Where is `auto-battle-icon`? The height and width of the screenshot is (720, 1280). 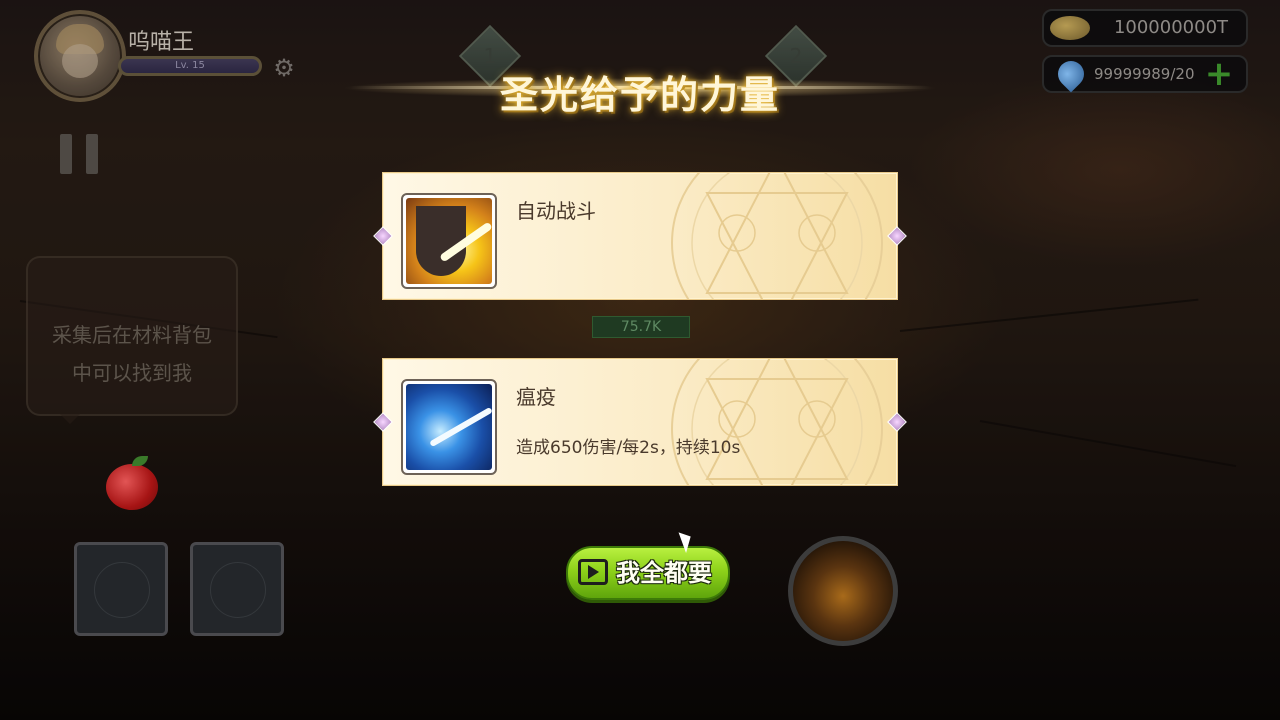
auto-battle-icon is located at coordinates (449, 241).